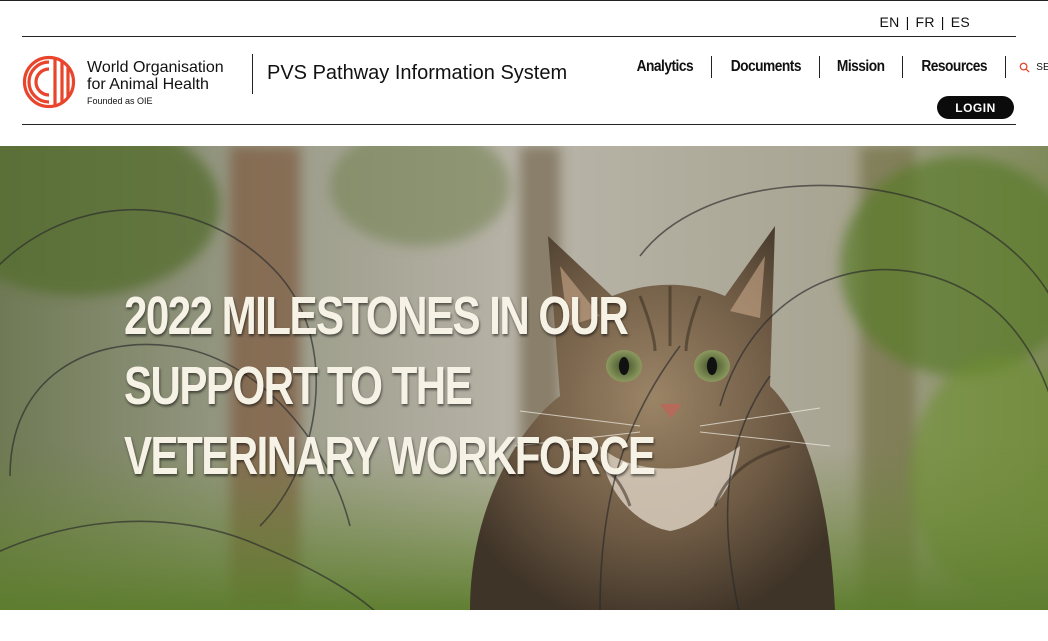 The image size is (1048, 641). I want to click on org-name-line1: World Organisation, so click(155, 67).